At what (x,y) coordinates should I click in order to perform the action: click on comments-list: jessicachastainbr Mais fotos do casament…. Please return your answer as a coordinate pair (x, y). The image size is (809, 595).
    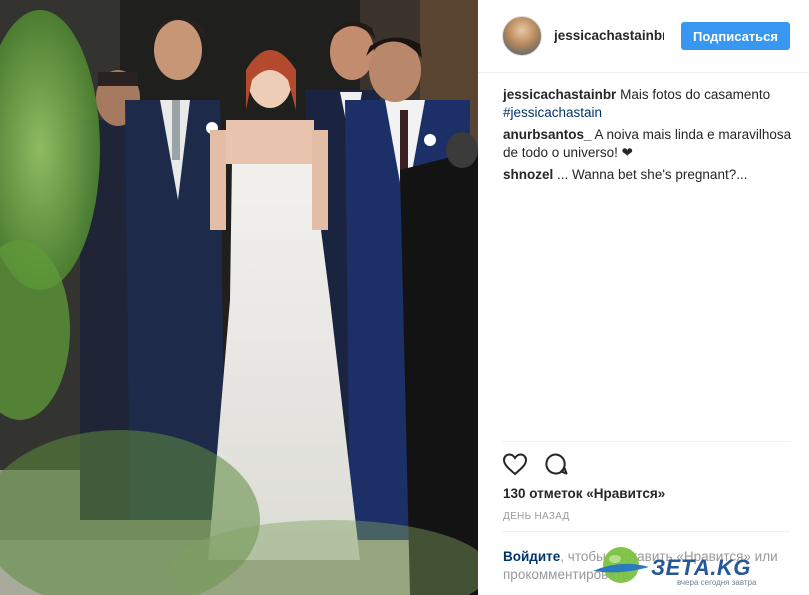
    Looking at the image, I should click on (648, 137).